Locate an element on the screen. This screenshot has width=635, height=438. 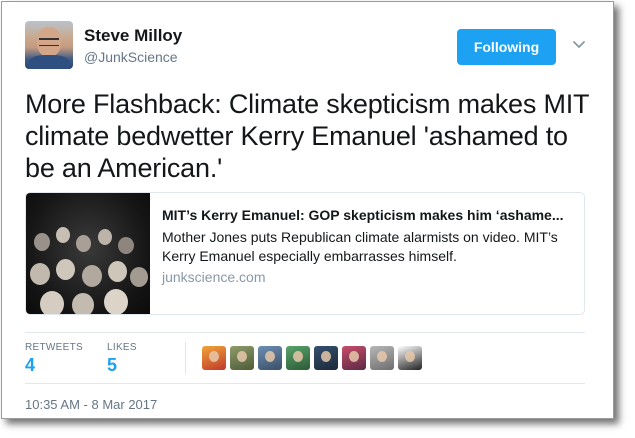
author-name: Steve Milloy is located at coordinates (133, 36).